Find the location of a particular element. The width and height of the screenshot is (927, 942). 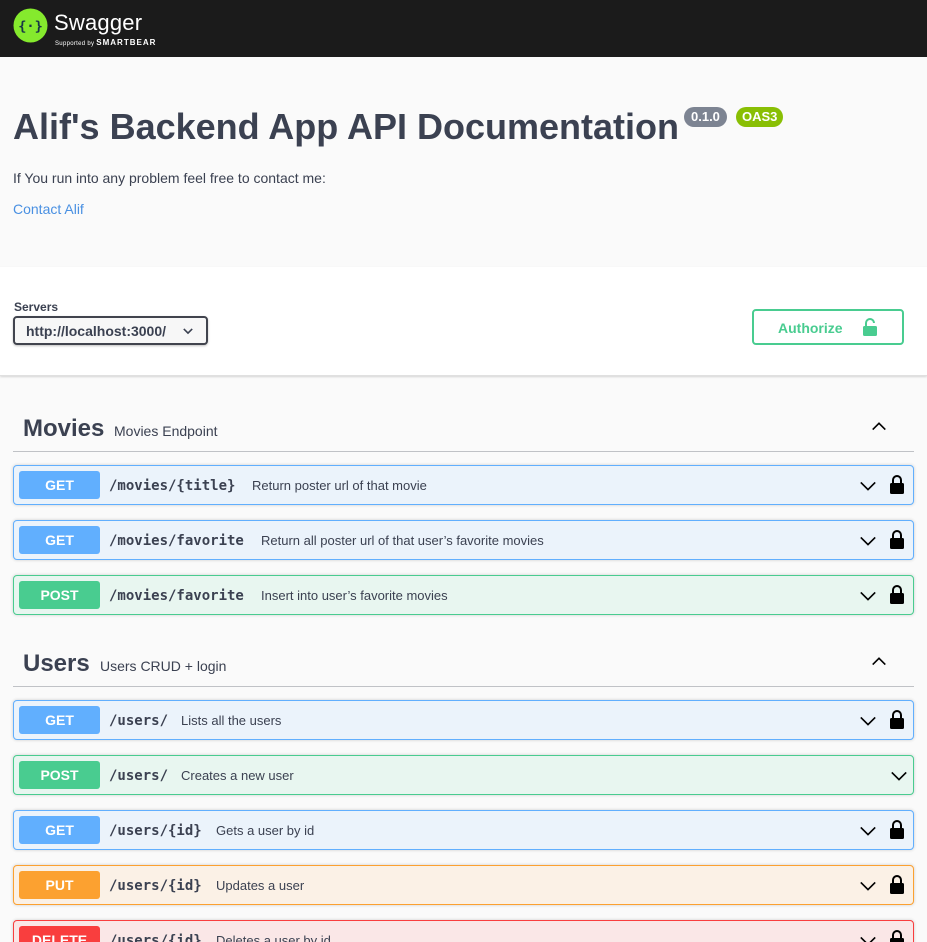

tag-description: Movies Endpoint is located at coordinates (166, 431).